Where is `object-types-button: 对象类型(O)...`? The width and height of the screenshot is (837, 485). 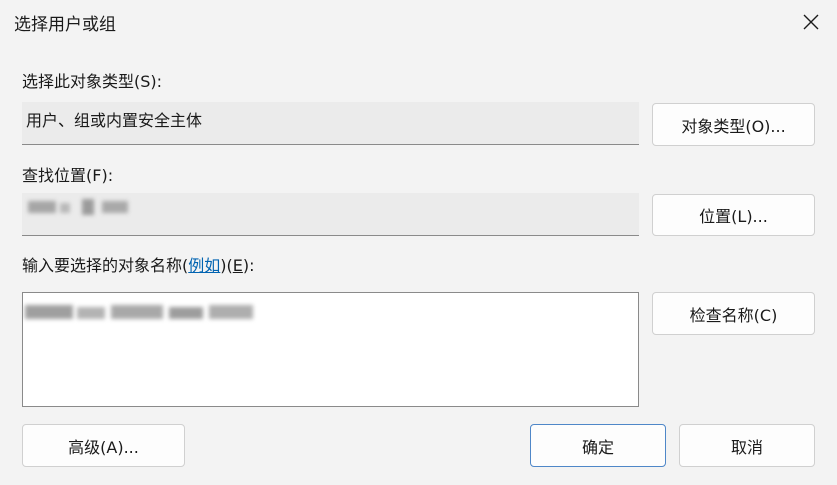 object-types-button: 对象类型(O)... is located at coordinates (733, 124).